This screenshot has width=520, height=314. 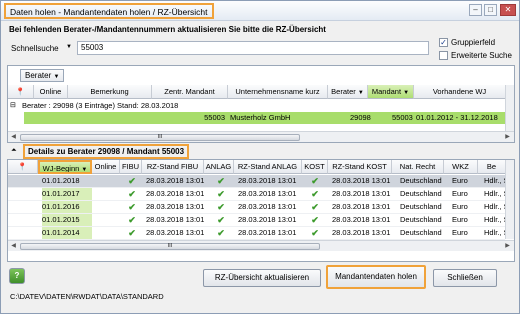 I want to click on quicksearch-input: 55003, so click(x=253, y=48).